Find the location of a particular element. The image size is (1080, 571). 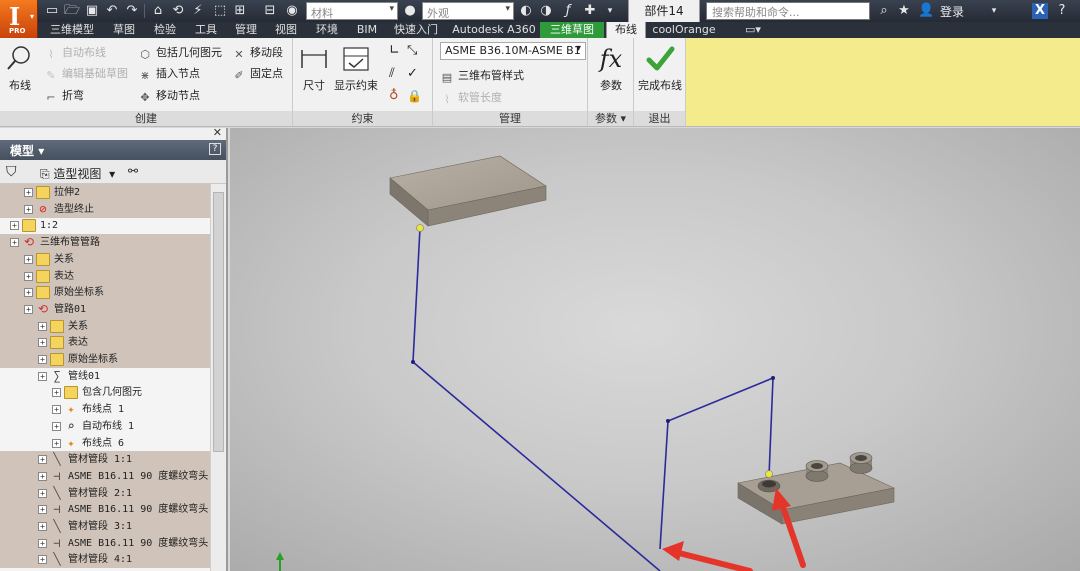

tab-view: 视图 is located at coordinates (286, 30).